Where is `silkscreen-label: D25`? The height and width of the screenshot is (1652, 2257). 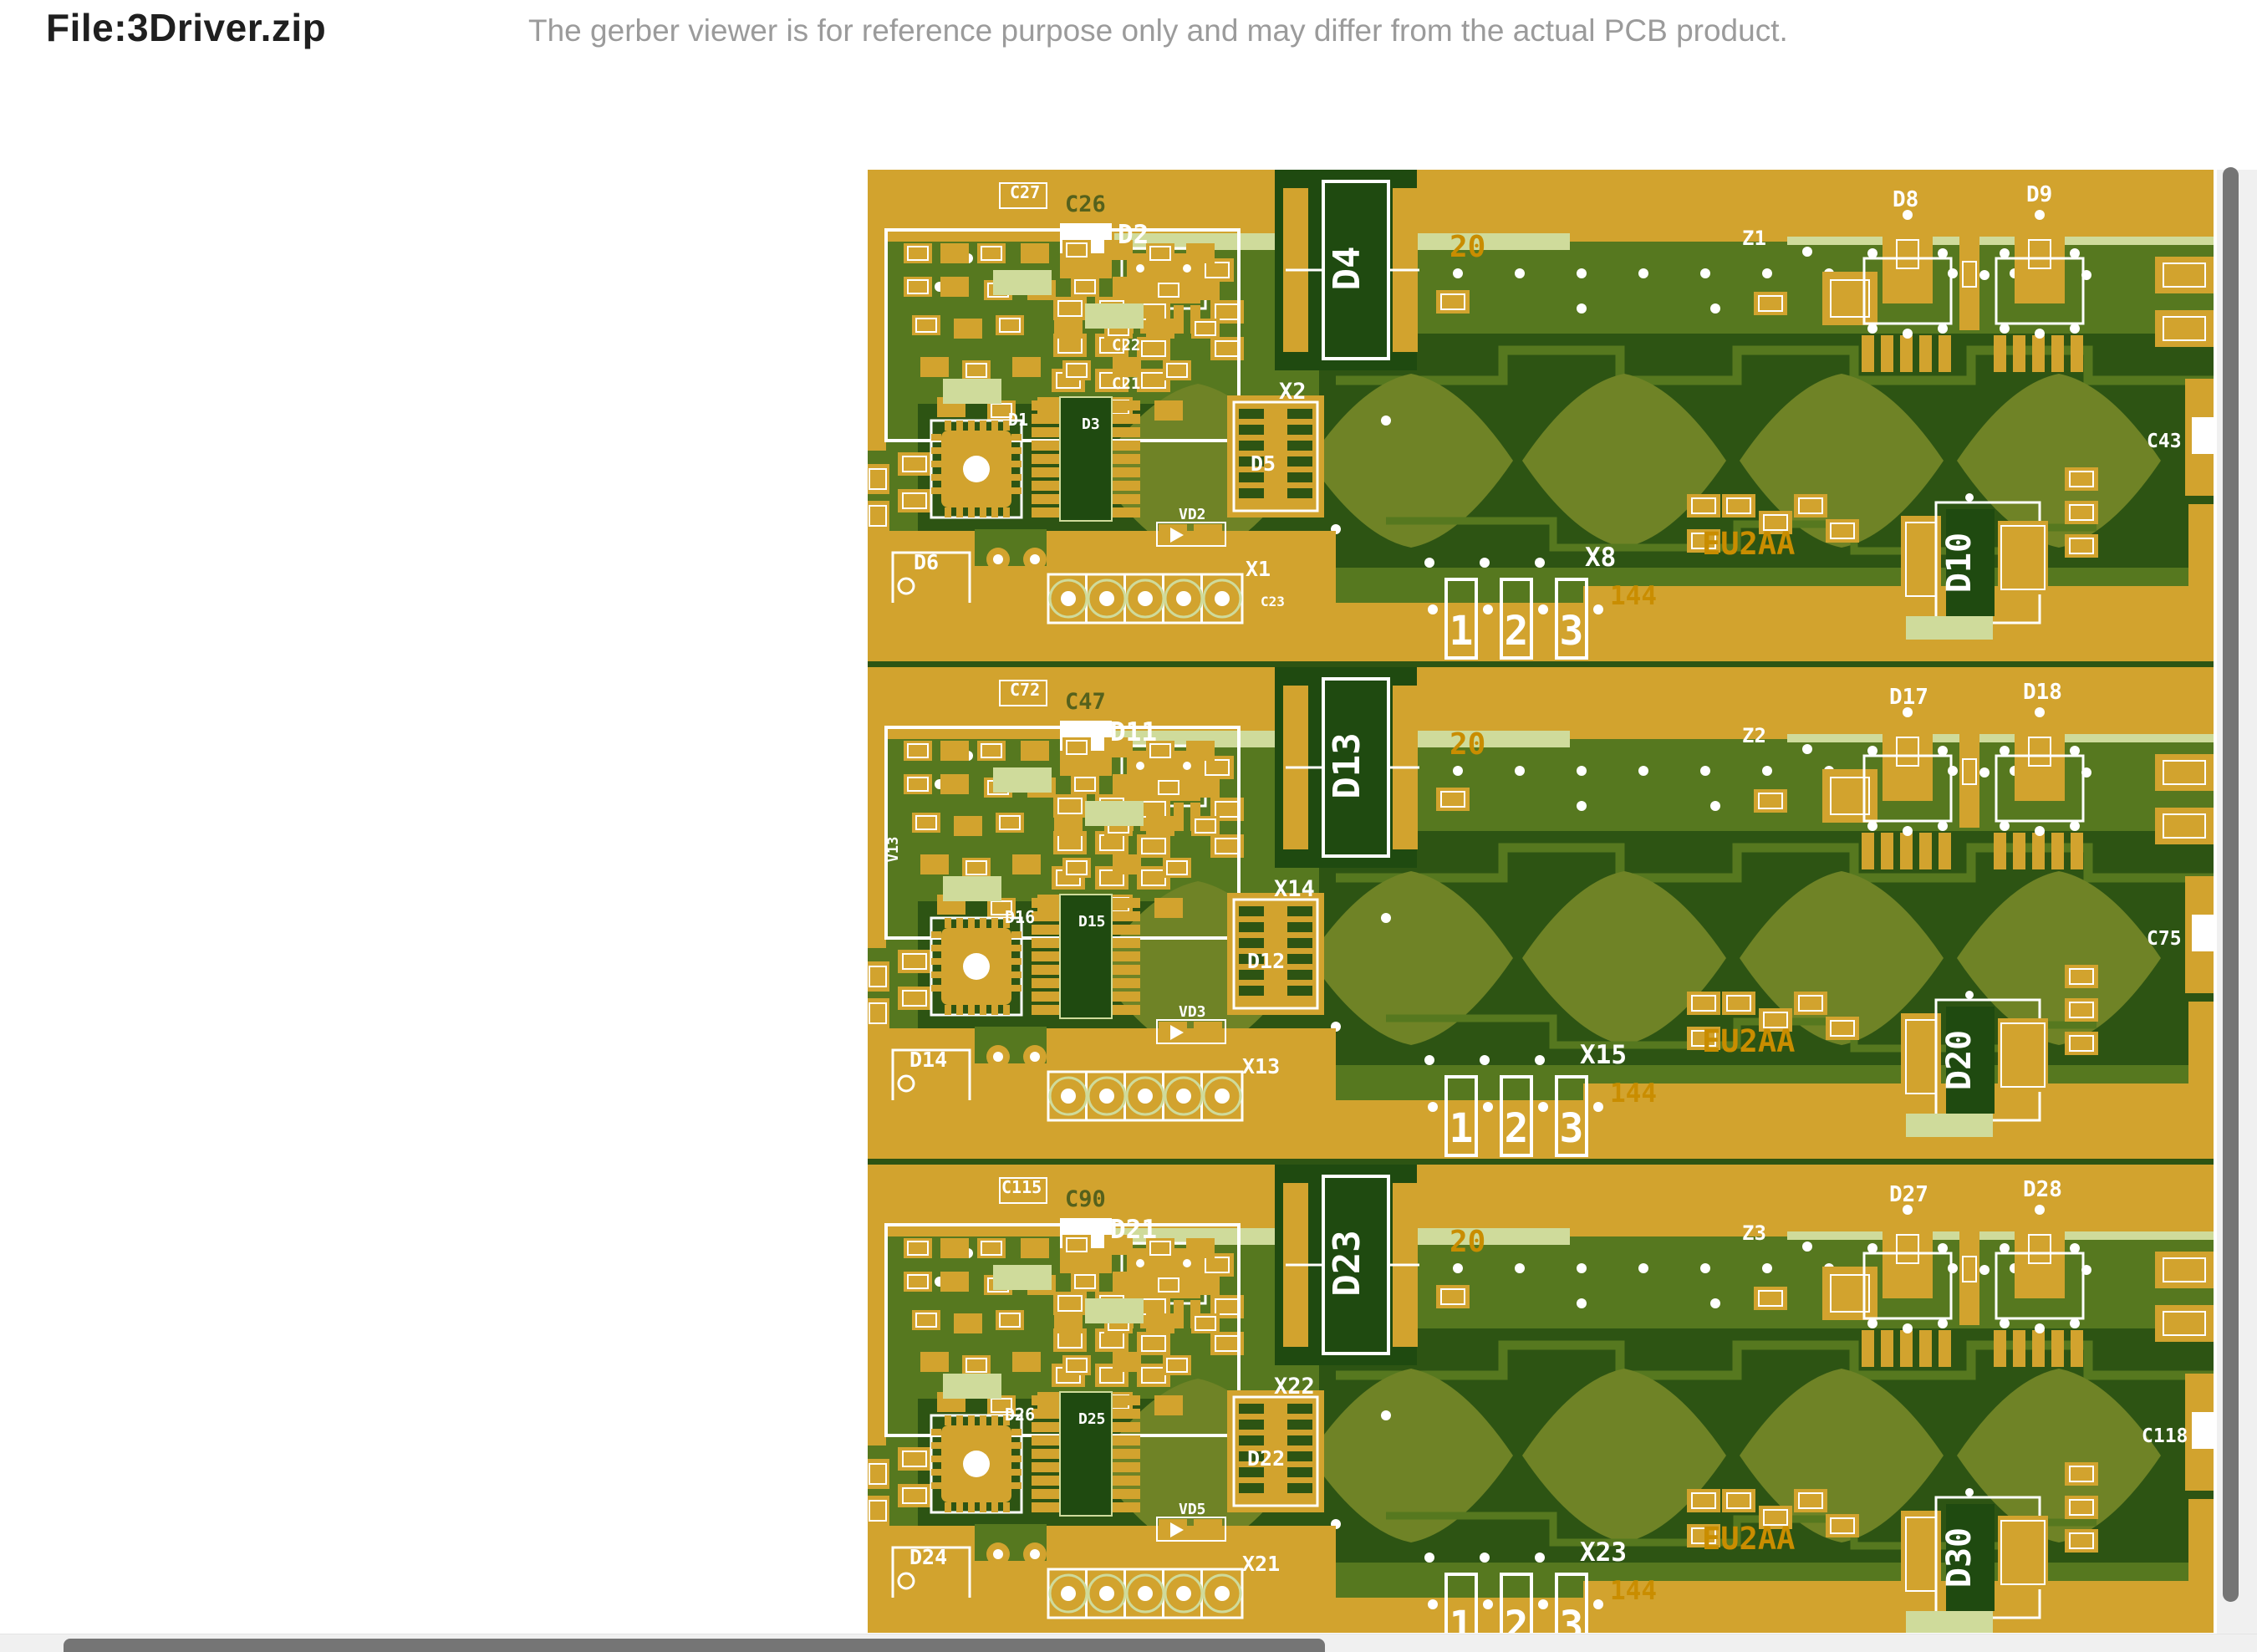
silkscreen-label: D25 is located at coordinates (1092, 1419).